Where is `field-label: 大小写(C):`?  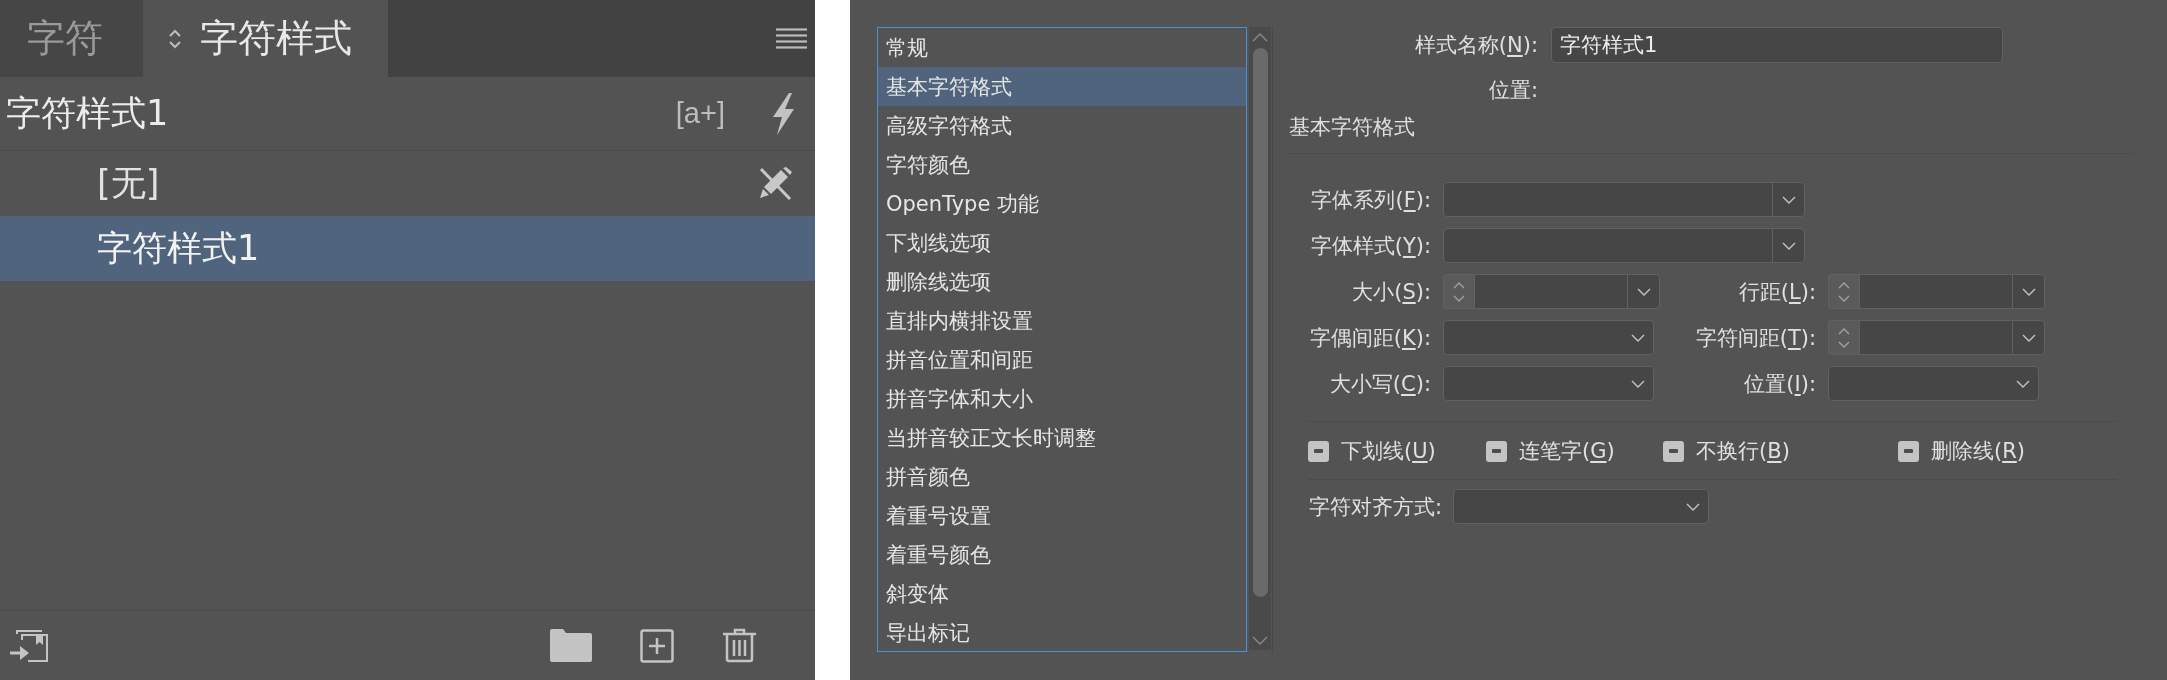
field-label: 大小写(C): is located at coordinates (1380, 383).